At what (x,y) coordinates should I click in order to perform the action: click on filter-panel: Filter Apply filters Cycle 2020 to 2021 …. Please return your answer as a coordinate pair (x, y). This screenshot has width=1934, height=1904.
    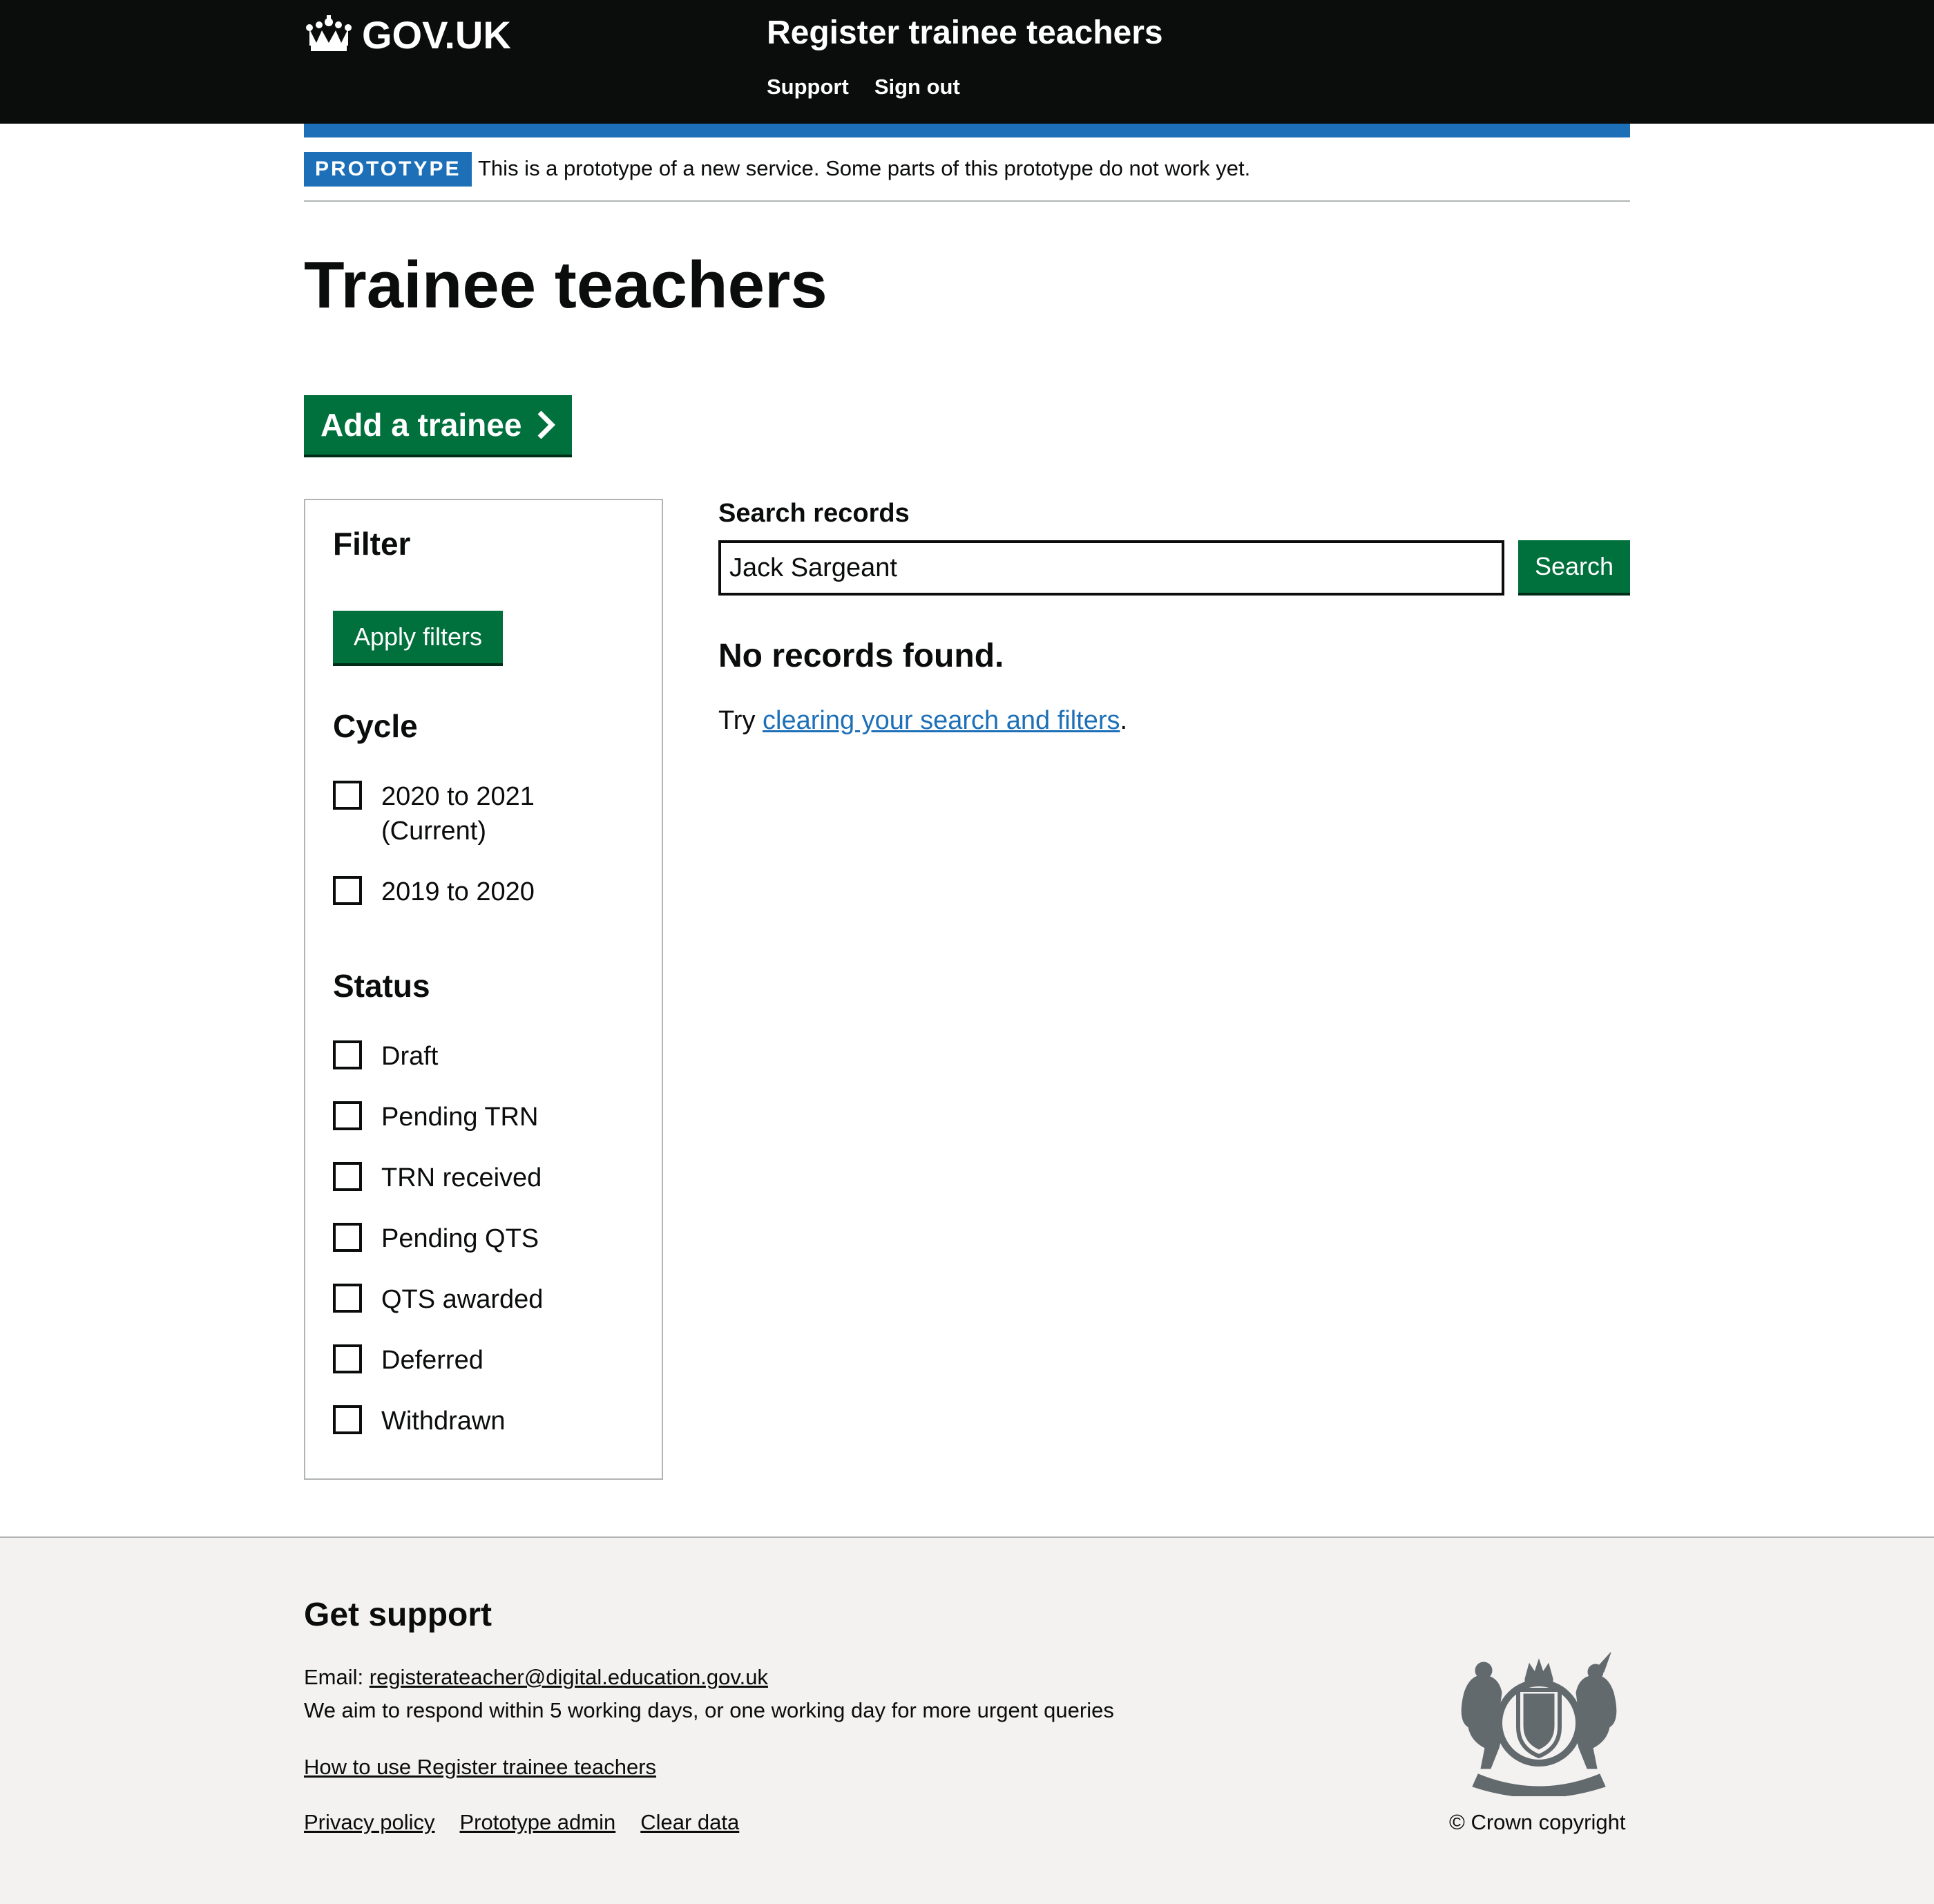
    Looking at the image, I should click on (483, 989).